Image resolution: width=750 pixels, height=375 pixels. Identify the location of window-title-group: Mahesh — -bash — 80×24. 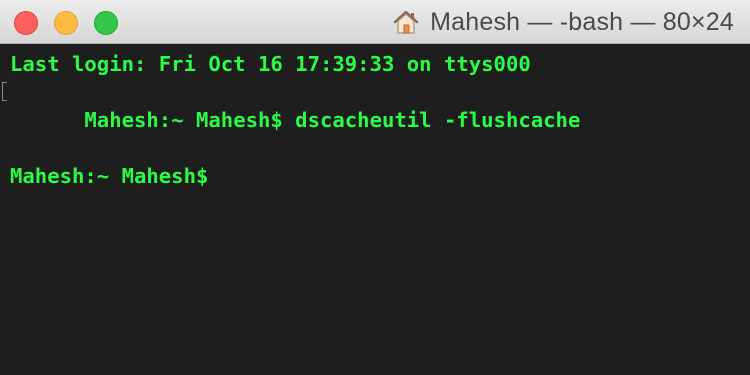
(563, 22).